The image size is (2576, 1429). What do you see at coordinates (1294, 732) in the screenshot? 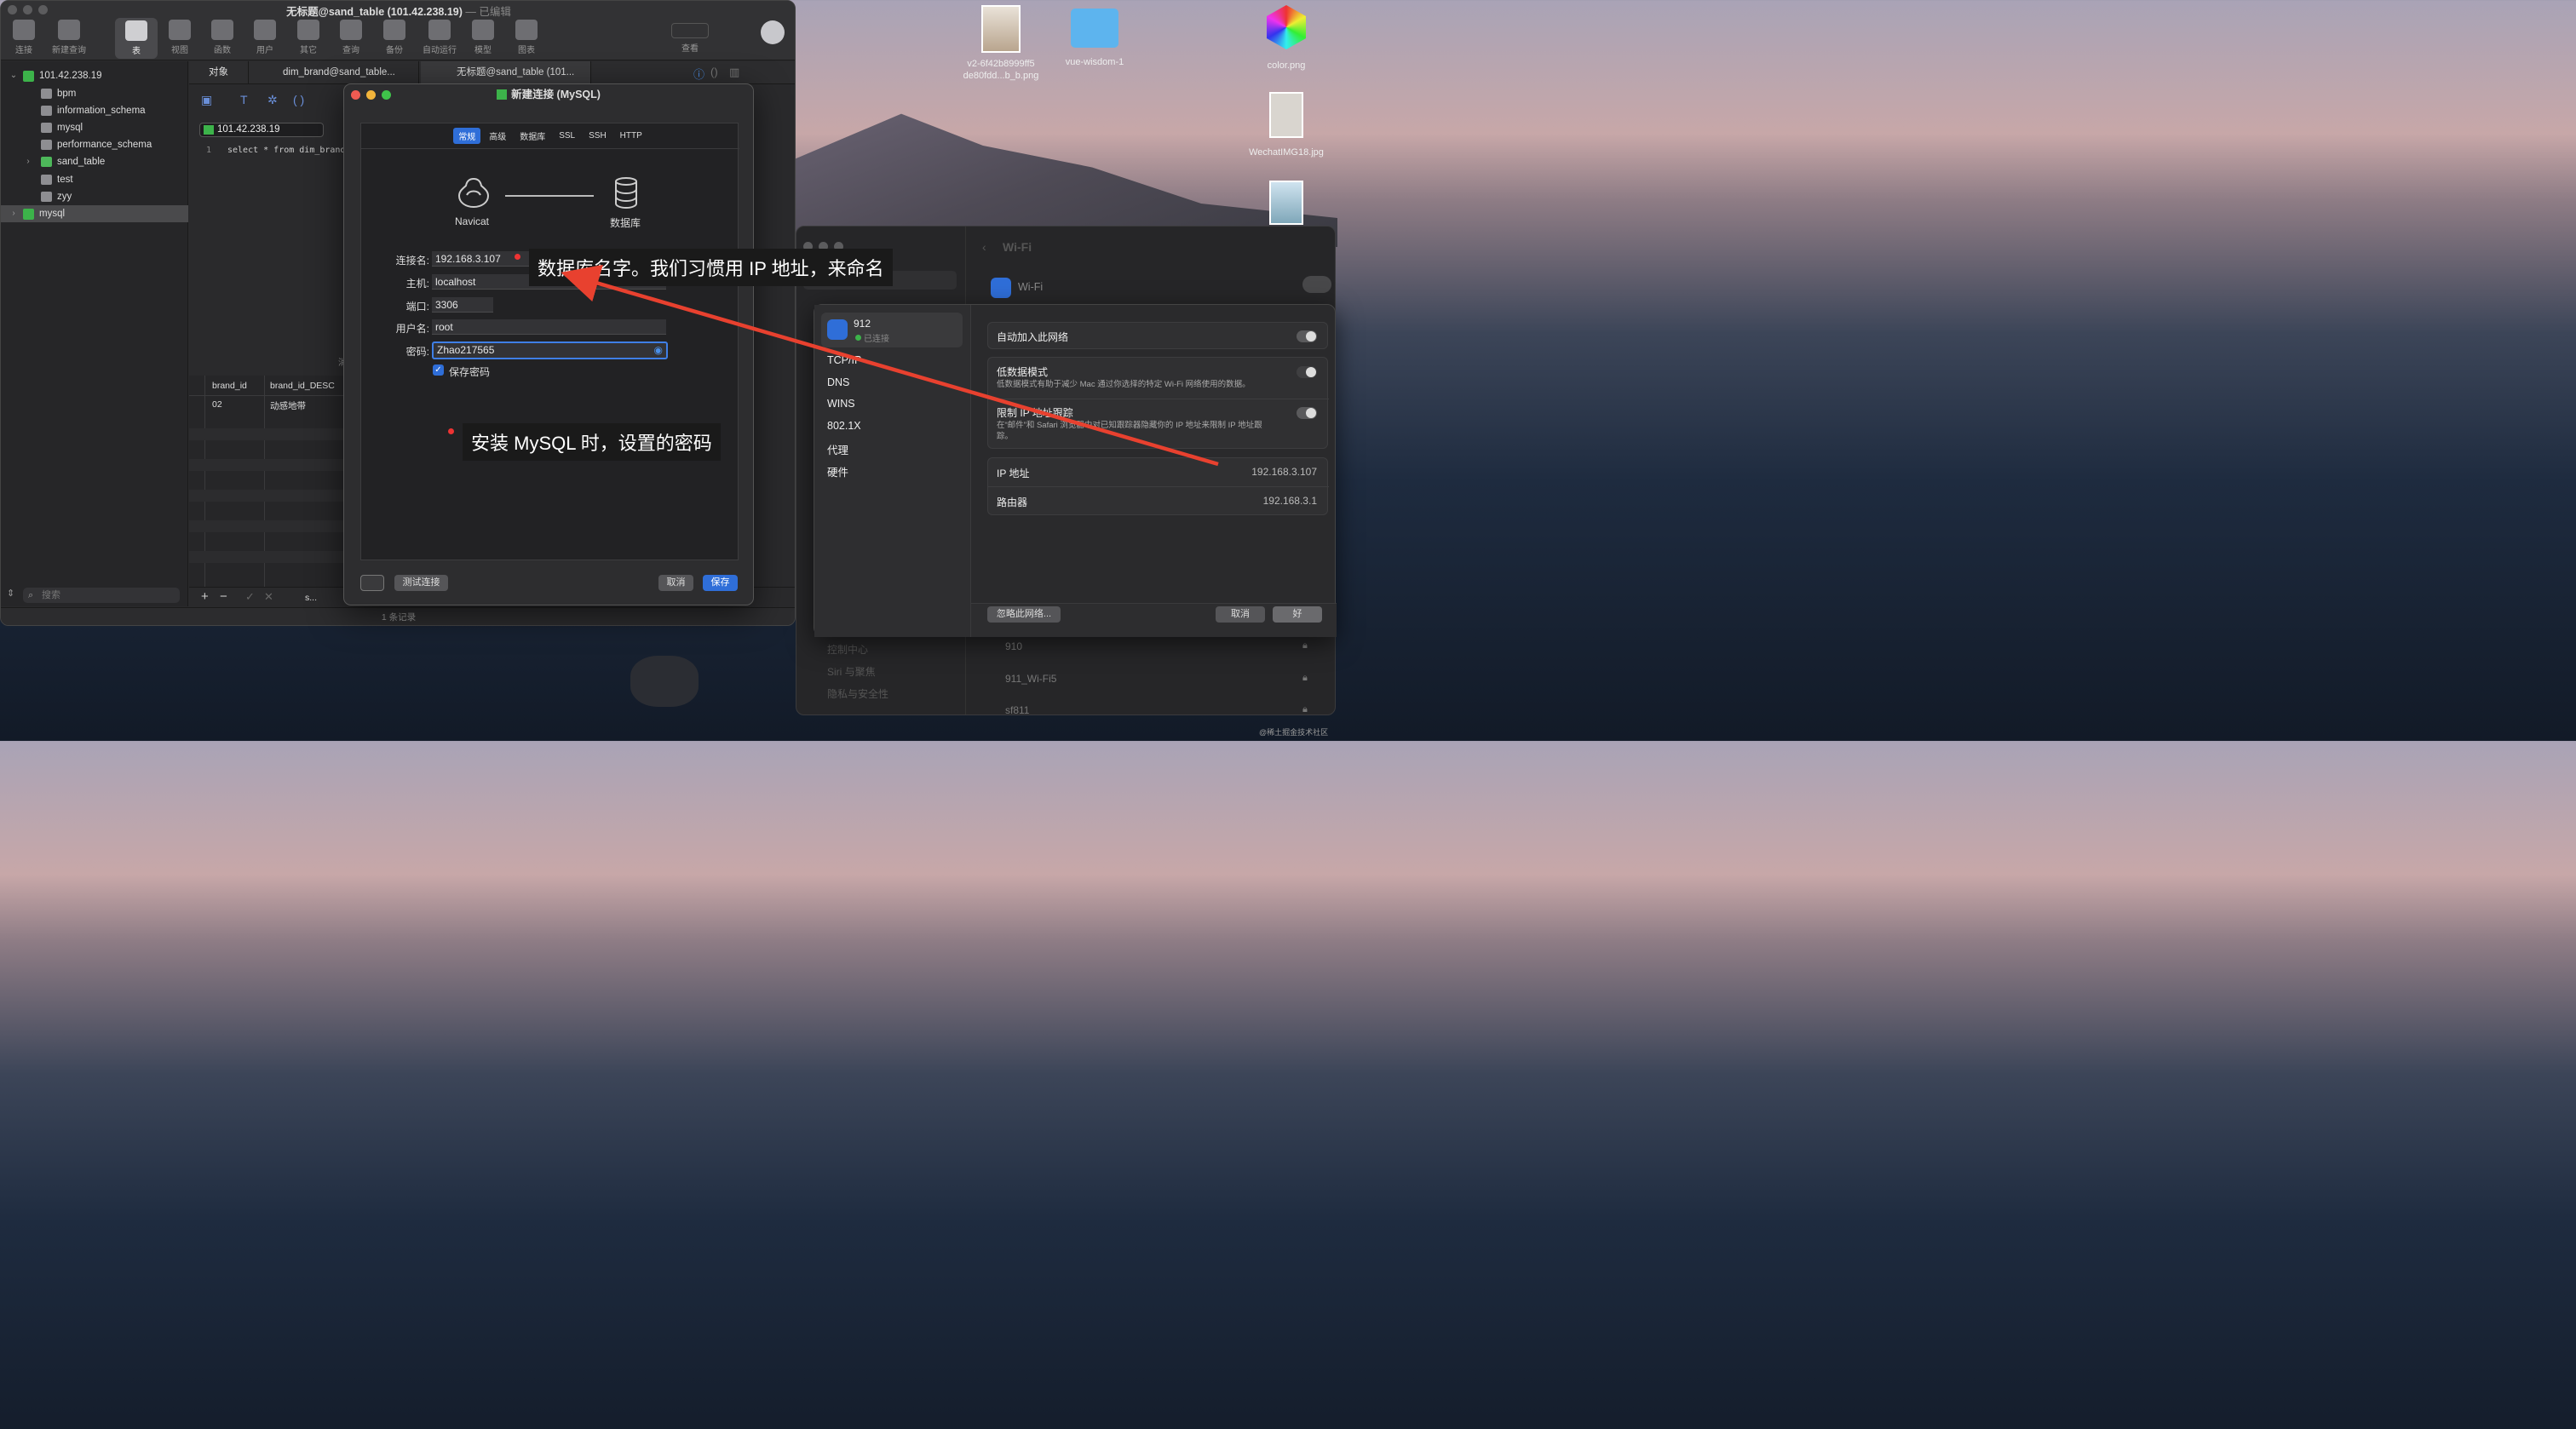
I see `watermark: @稀土掘金技术社区` at bounding box center [1294, 732].